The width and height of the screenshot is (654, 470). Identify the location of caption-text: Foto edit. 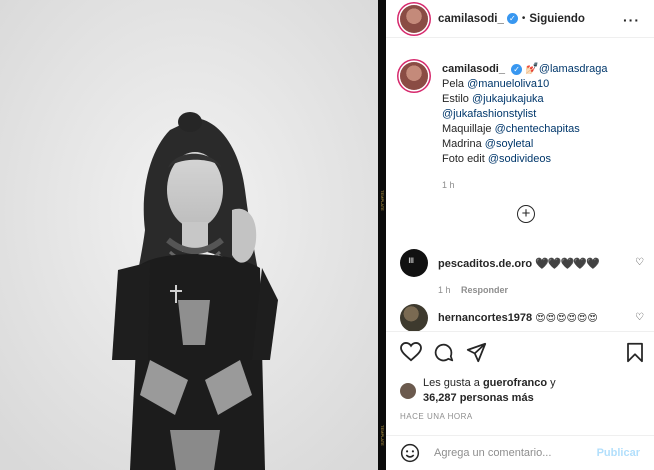
(465, 159).